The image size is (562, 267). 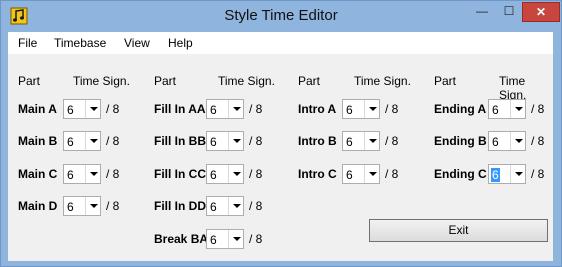 What do you see at coordinates (38, 206) in the screenshot?
I see `part-label: Main D` at bounding box center [38, 206].